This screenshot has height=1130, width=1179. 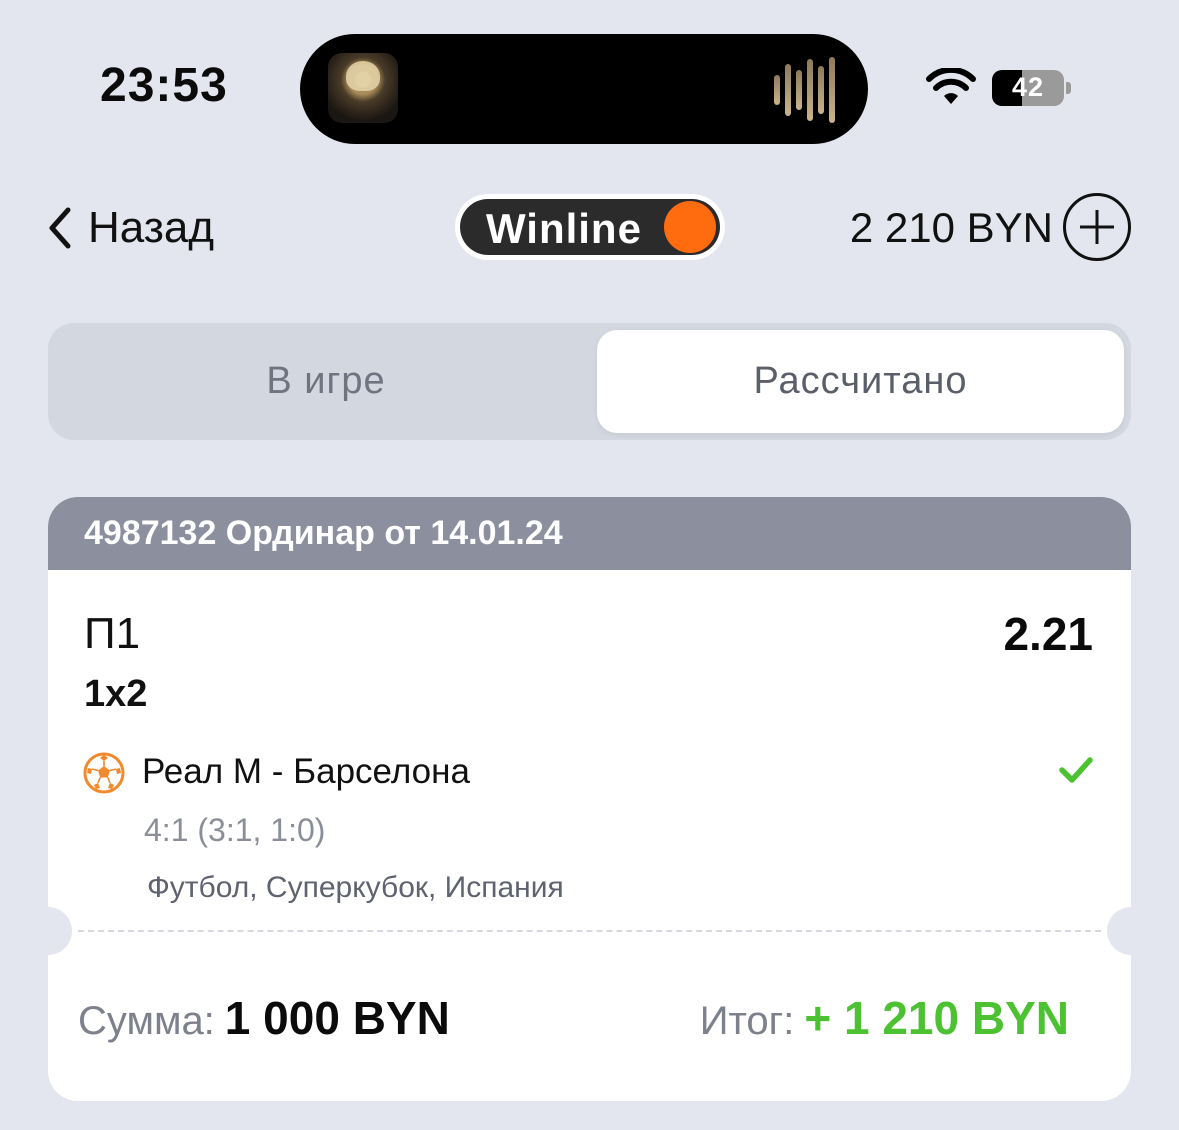 I want to click on brand-dot-icon, so click(x=690, y=227).